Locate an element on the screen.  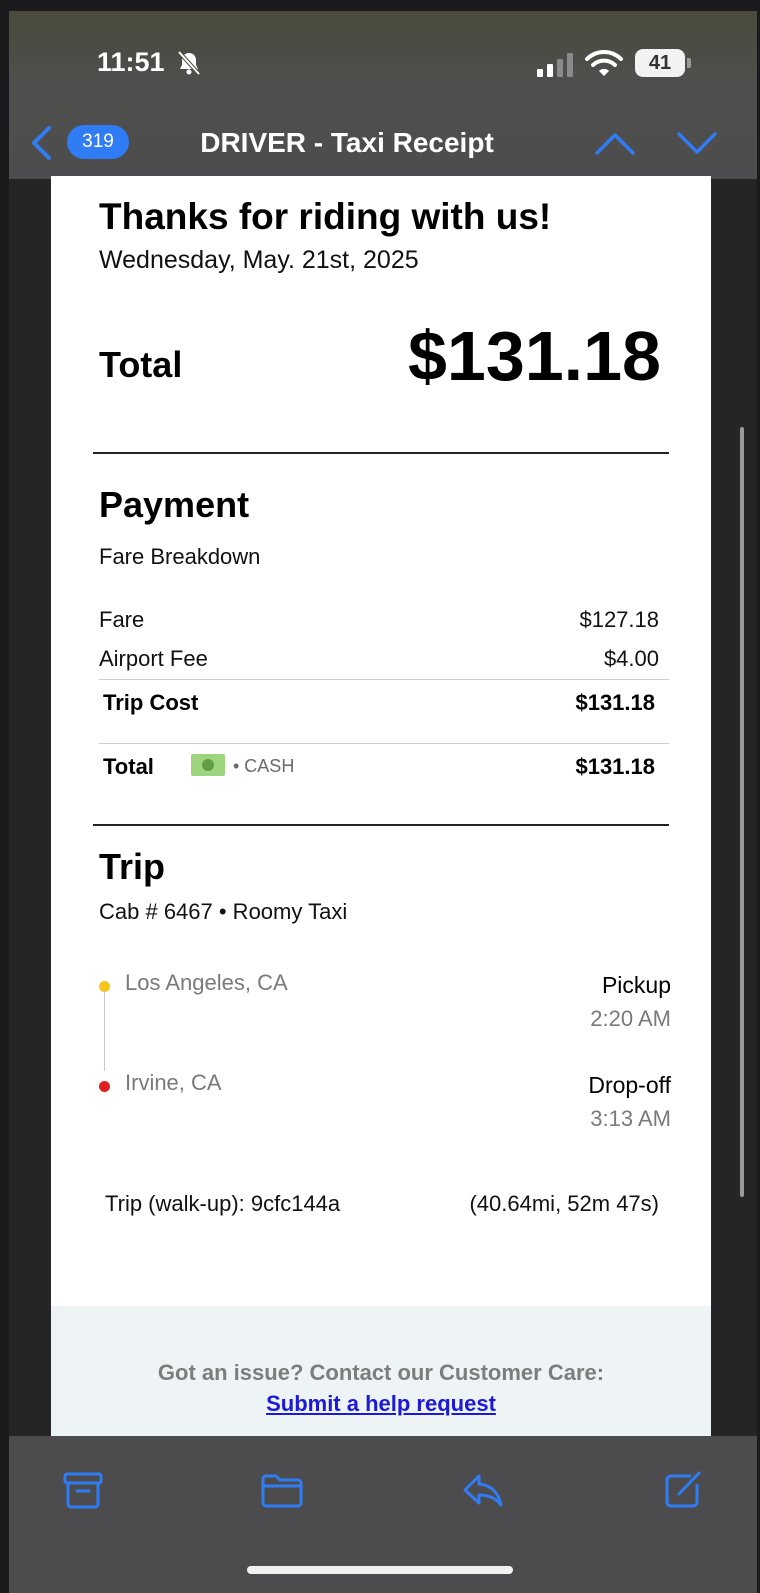
dropoff-label: Drop-off is located at coordinates (629, 1085).